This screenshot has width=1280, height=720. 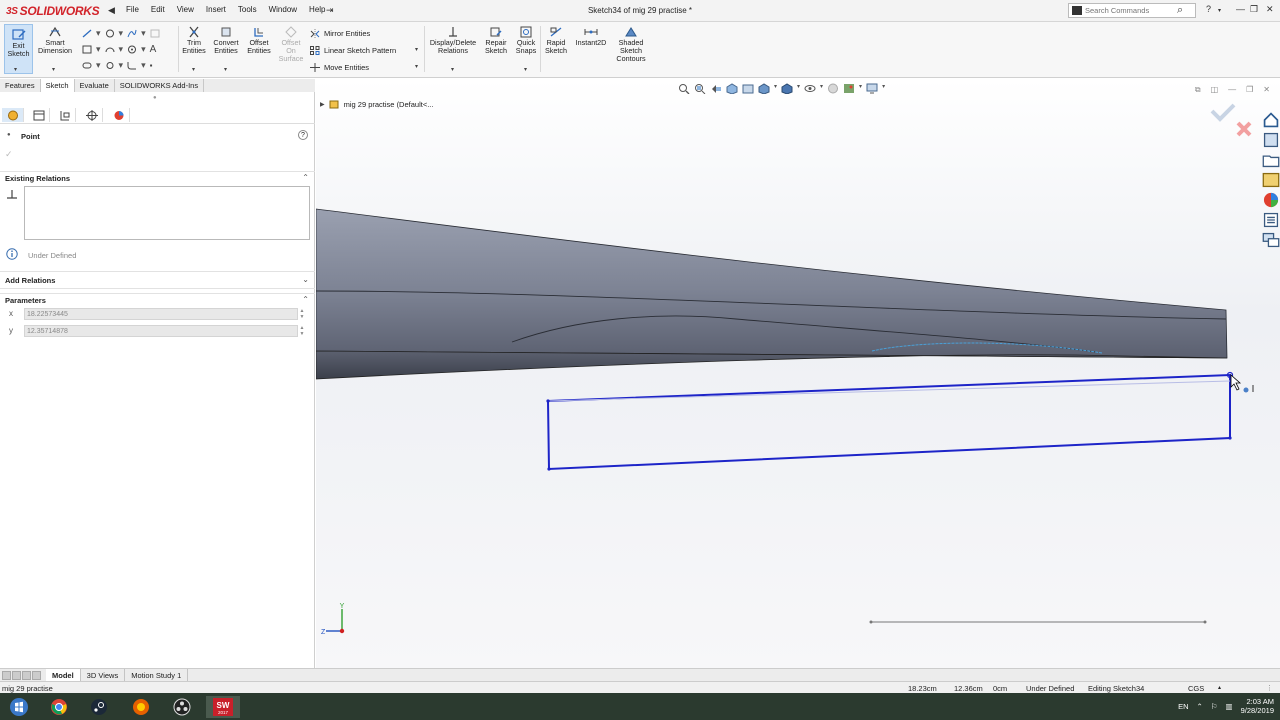 I want to click on pattern-dropdown-icon: ▾, so click(x=416, y=49).